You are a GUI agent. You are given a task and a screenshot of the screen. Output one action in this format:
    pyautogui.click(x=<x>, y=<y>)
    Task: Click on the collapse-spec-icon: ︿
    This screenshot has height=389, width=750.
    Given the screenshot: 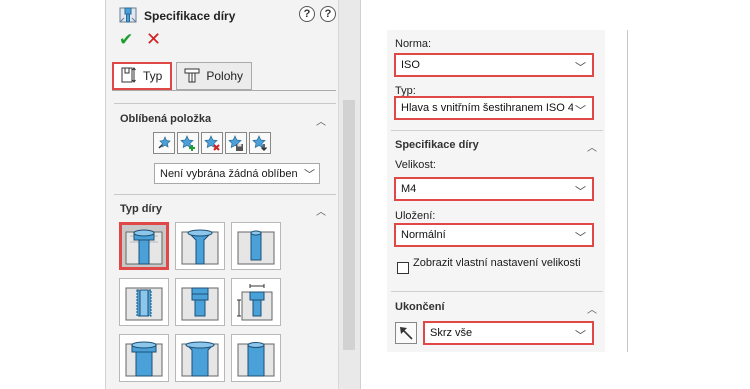 What is the action you would take?
    pyautogui.click(x=592, y=146)
    